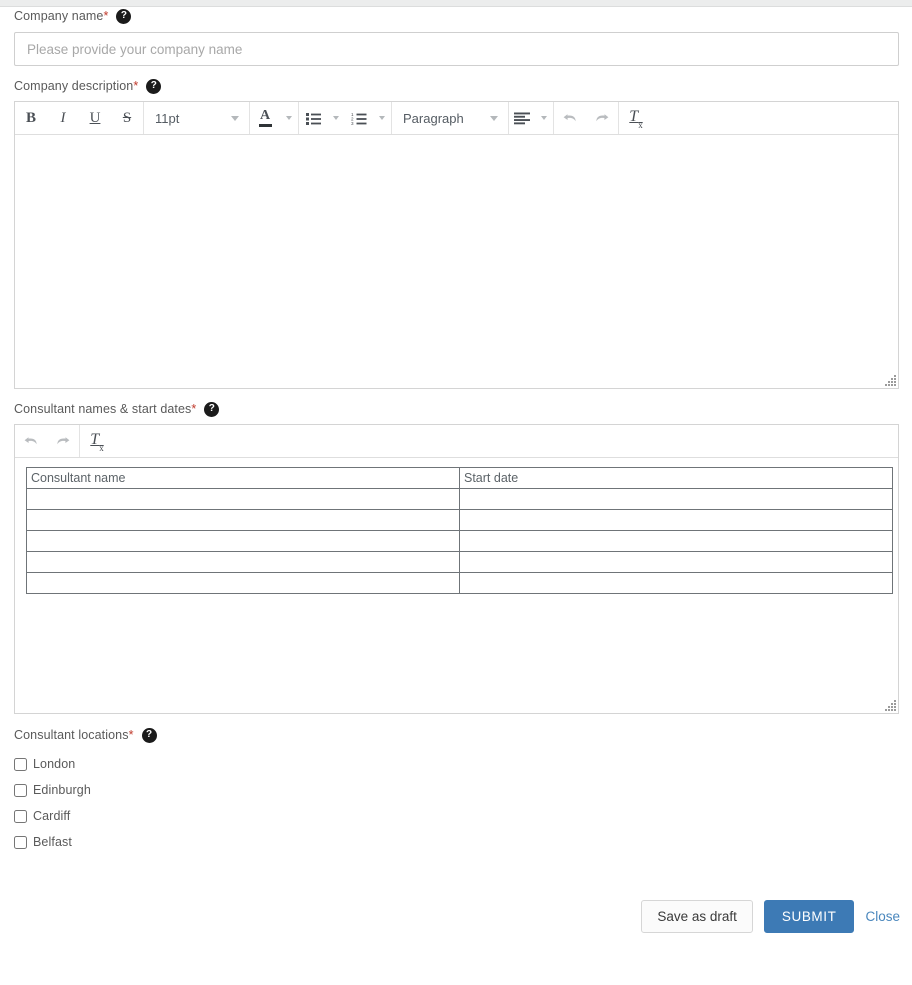 The width and height of the screenshot is (912, 985). Describe the element at coordinates (54, 764) in the screenshot. I see `checkbox-label-london: London` at that location.